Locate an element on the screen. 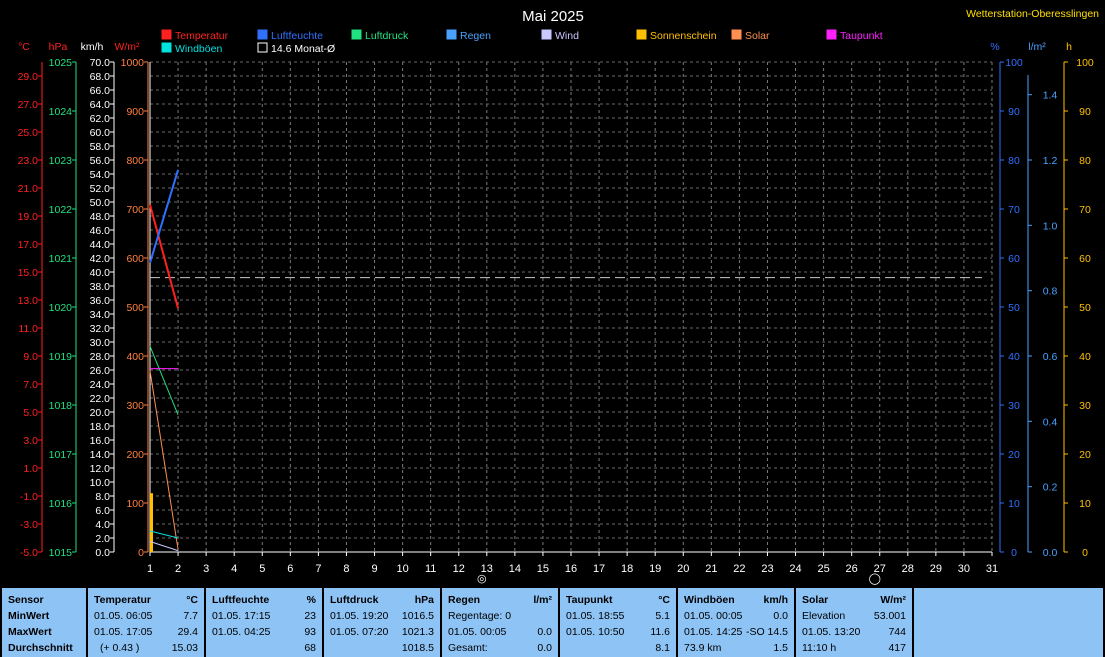 This screenshot has height=657, width=1105. legend-label: Regen is located at coordinates (475, 36).